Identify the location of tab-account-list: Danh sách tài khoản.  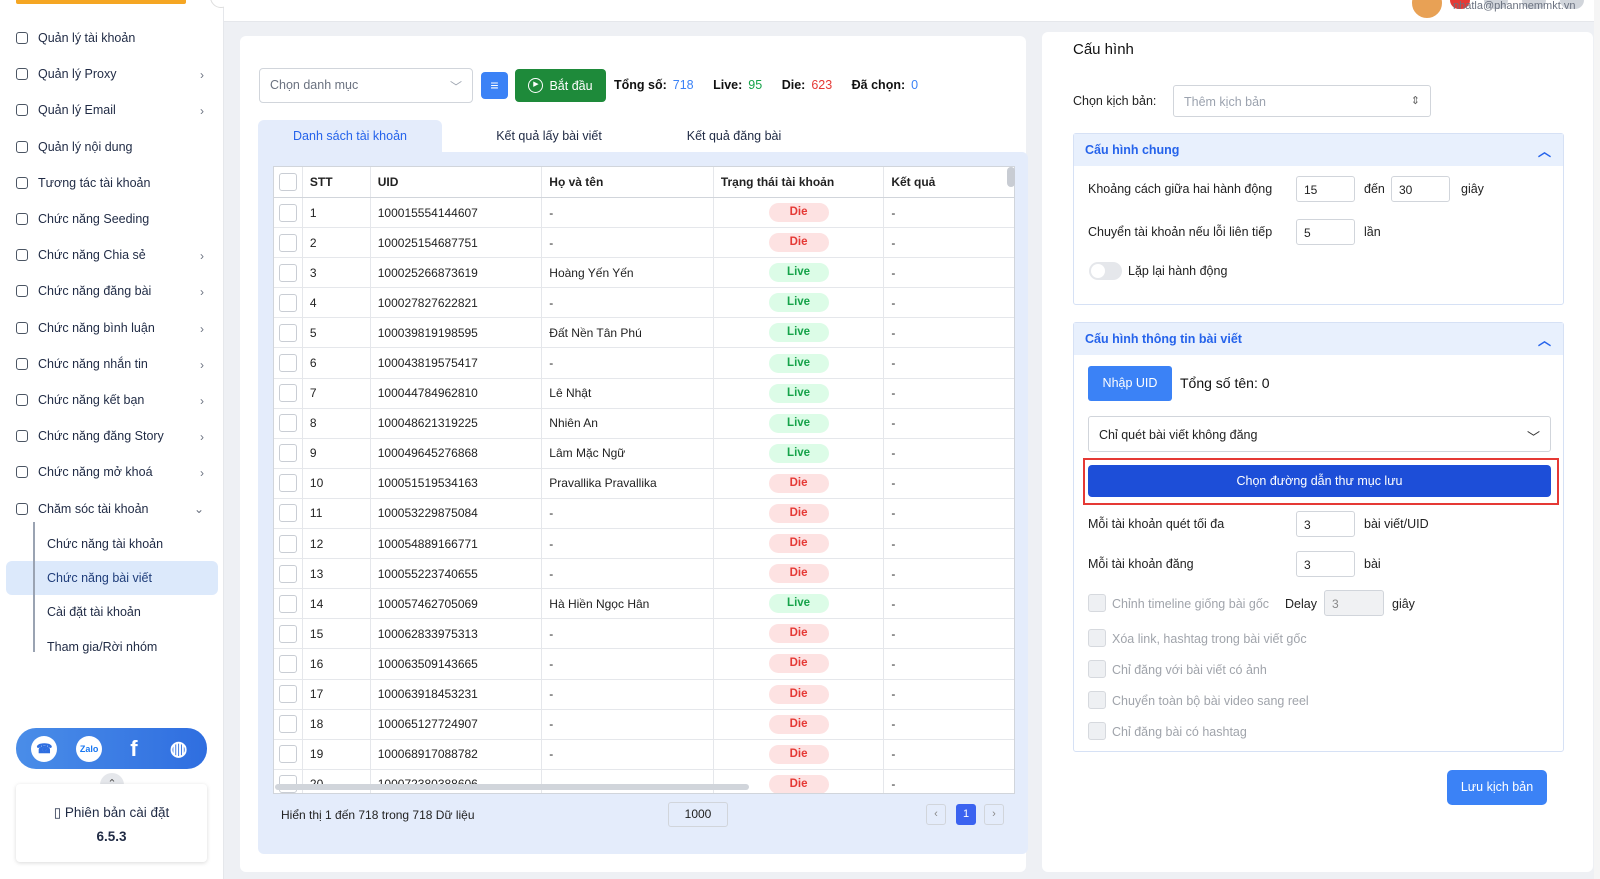
(350, 136).